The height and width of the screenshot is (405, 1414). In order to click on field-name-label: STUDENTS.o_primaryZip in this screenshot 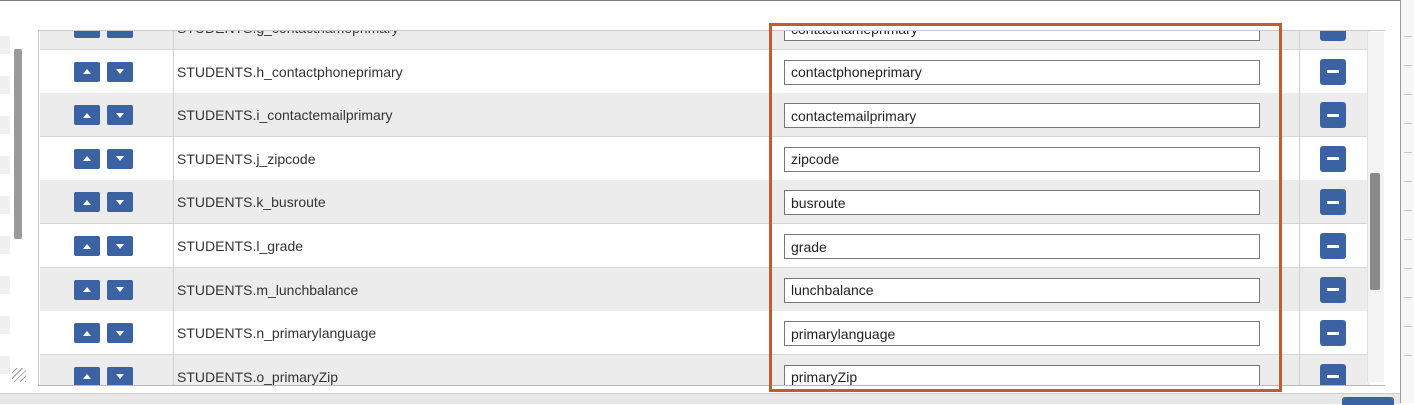, I will do `click(258, 376)`.